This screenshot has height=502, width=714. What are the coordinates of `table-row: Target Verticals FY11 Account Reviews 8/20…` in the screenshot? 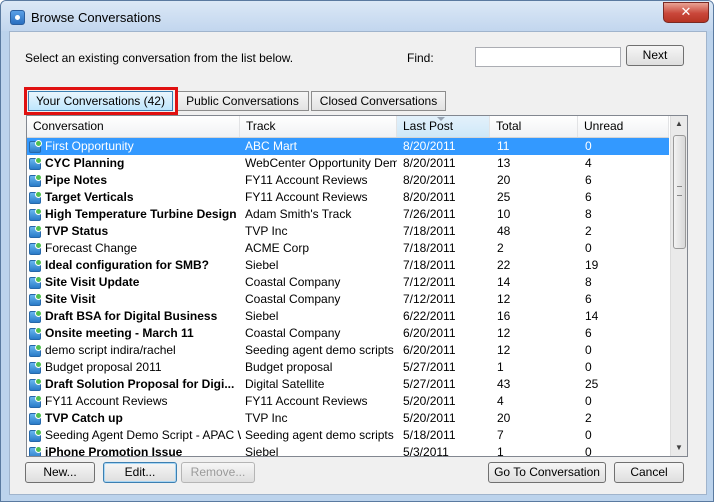 It's located at (348, 197).